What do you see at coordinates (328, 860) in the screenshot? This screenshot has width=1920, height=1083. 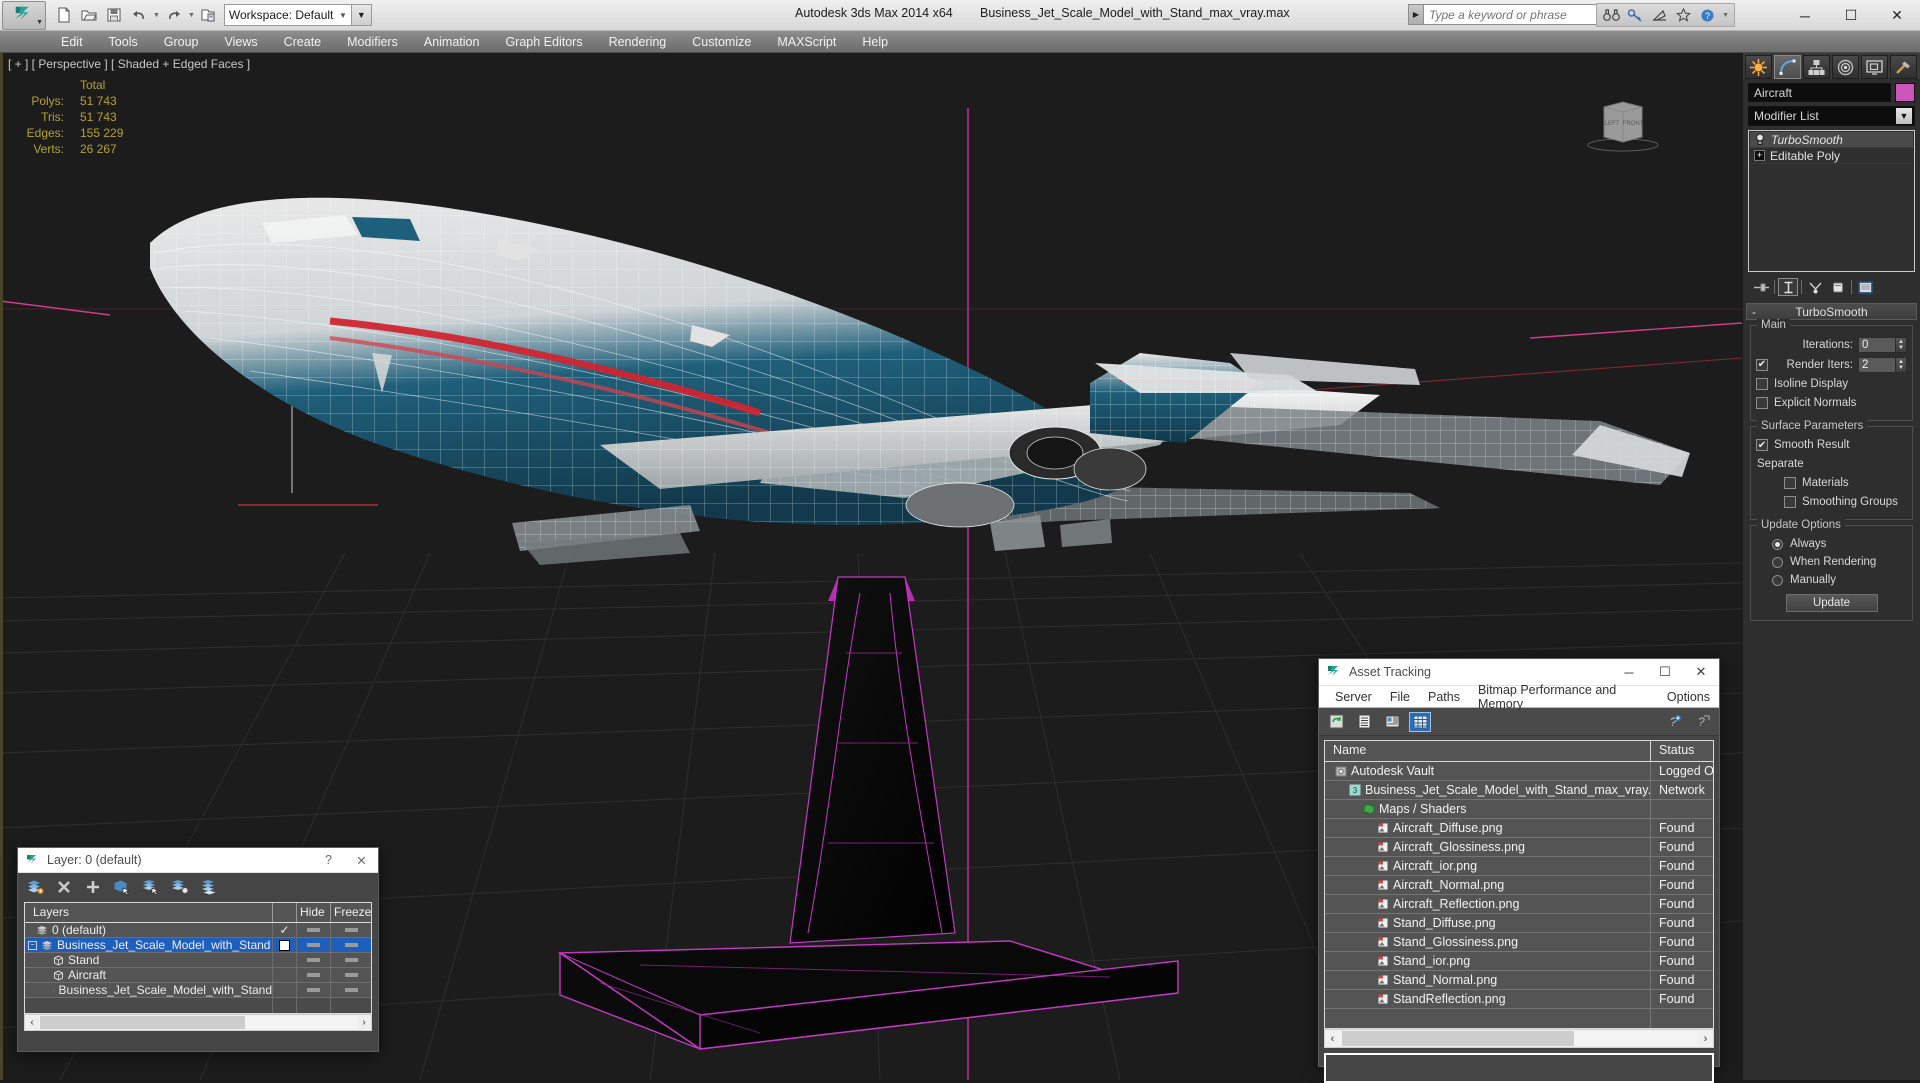 I see `layer-help-button: ?` at bounding box center [328, 860].